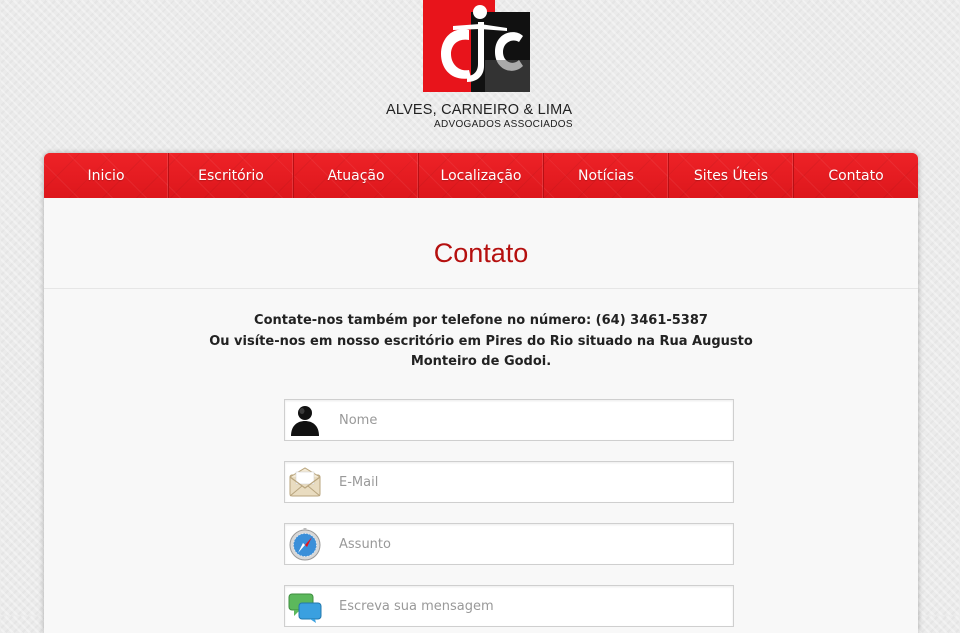 The width and height of the screenshot is (960, 633). What do you see at coordinates (106, 175) in the screenshot?
I see `nav-item-inicio: Inicio` at bounding box center [106, 175].